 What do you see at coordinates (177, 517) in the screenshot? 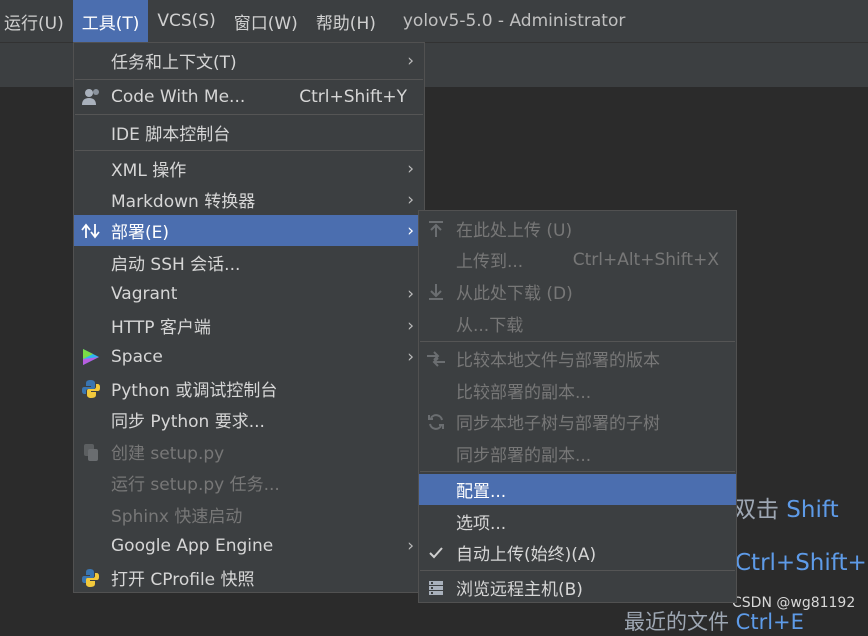
I see `menu-item-sphinx-quickstart: Sphinx 快速启动` at bounding box center [177, 517].